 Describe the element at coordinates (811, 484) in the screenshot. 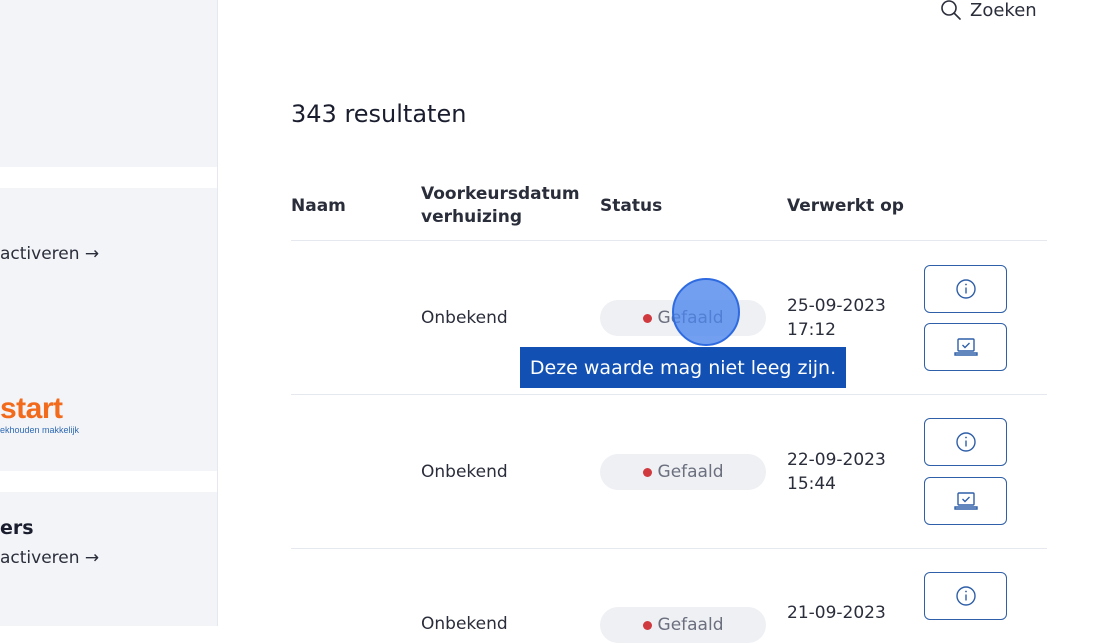

I see `cell-verwerkt-time: 15:44` at that location.